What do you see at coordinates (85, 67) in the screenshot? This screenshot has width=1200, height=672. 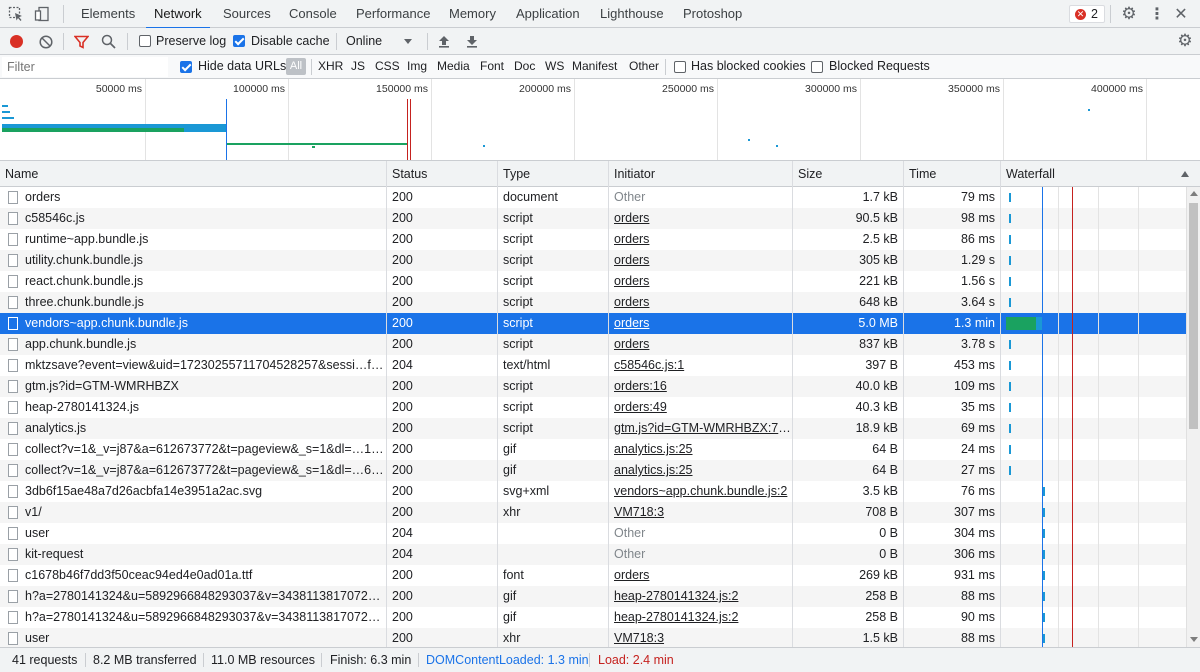 I see `filter-input` at bounding box center [85, 67].